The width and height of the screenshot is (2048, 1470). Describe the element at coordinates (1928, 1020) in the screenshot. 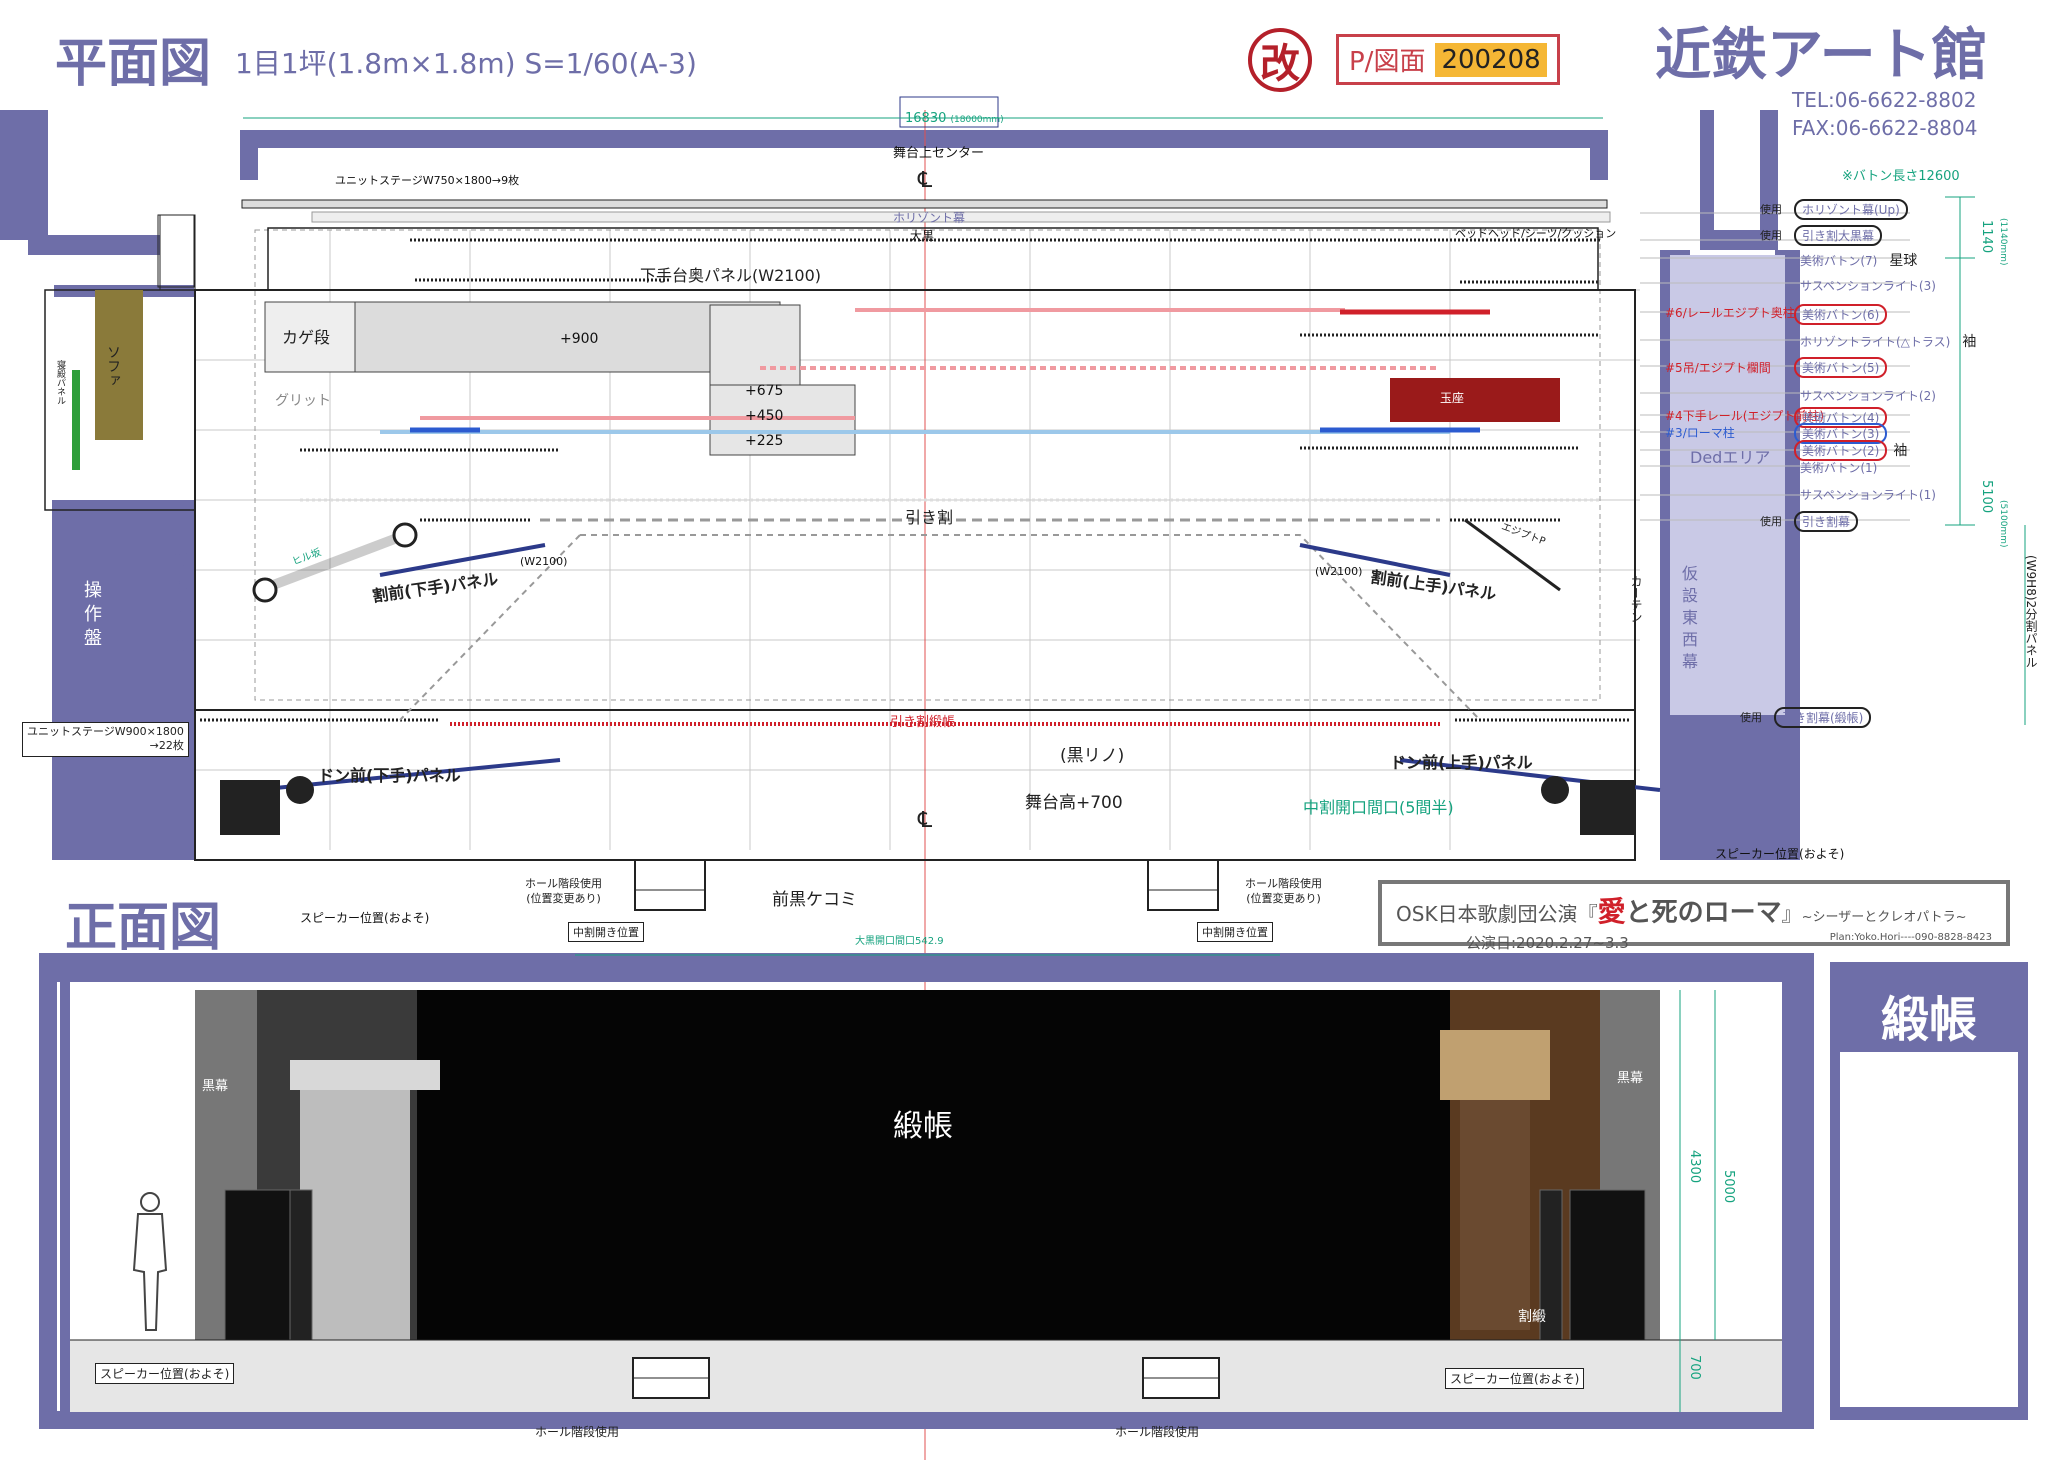

I see `donchou-side-title: 緞帳` at that location.